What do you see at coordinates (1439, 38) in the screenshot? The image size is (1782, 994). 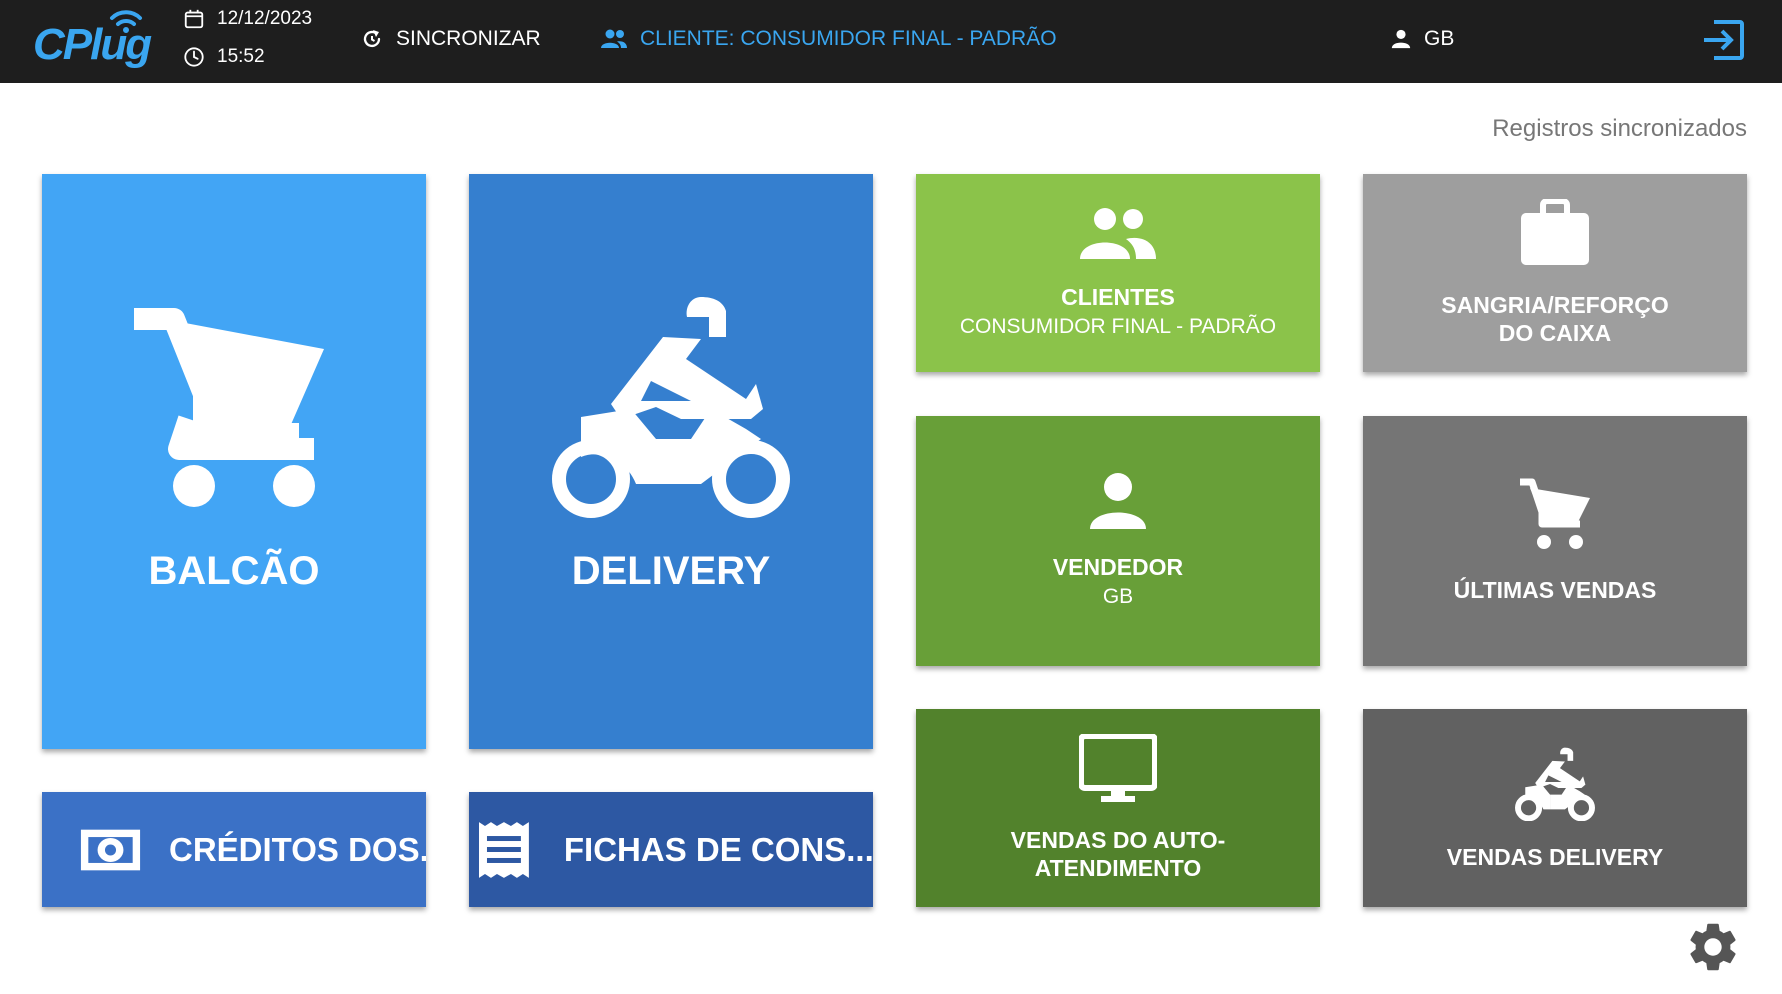 I see `user-label: GB` at bounding box center [1439, 38].